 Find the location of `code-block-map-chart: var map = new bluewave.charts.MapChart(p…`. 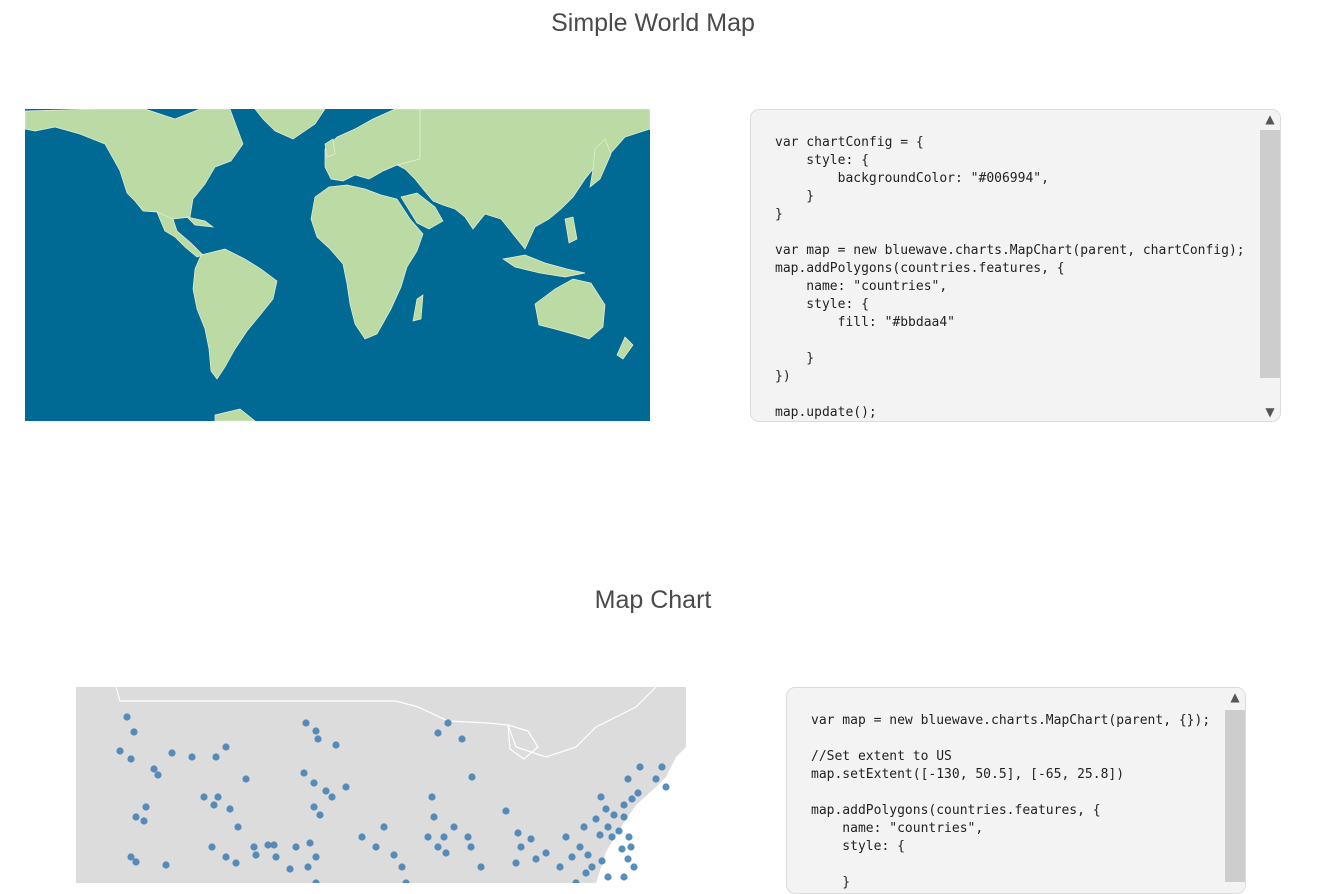

code-block-map-chart: var map = new bluewave.charts.MapChart(p… is located at coordinates (1011, 801).